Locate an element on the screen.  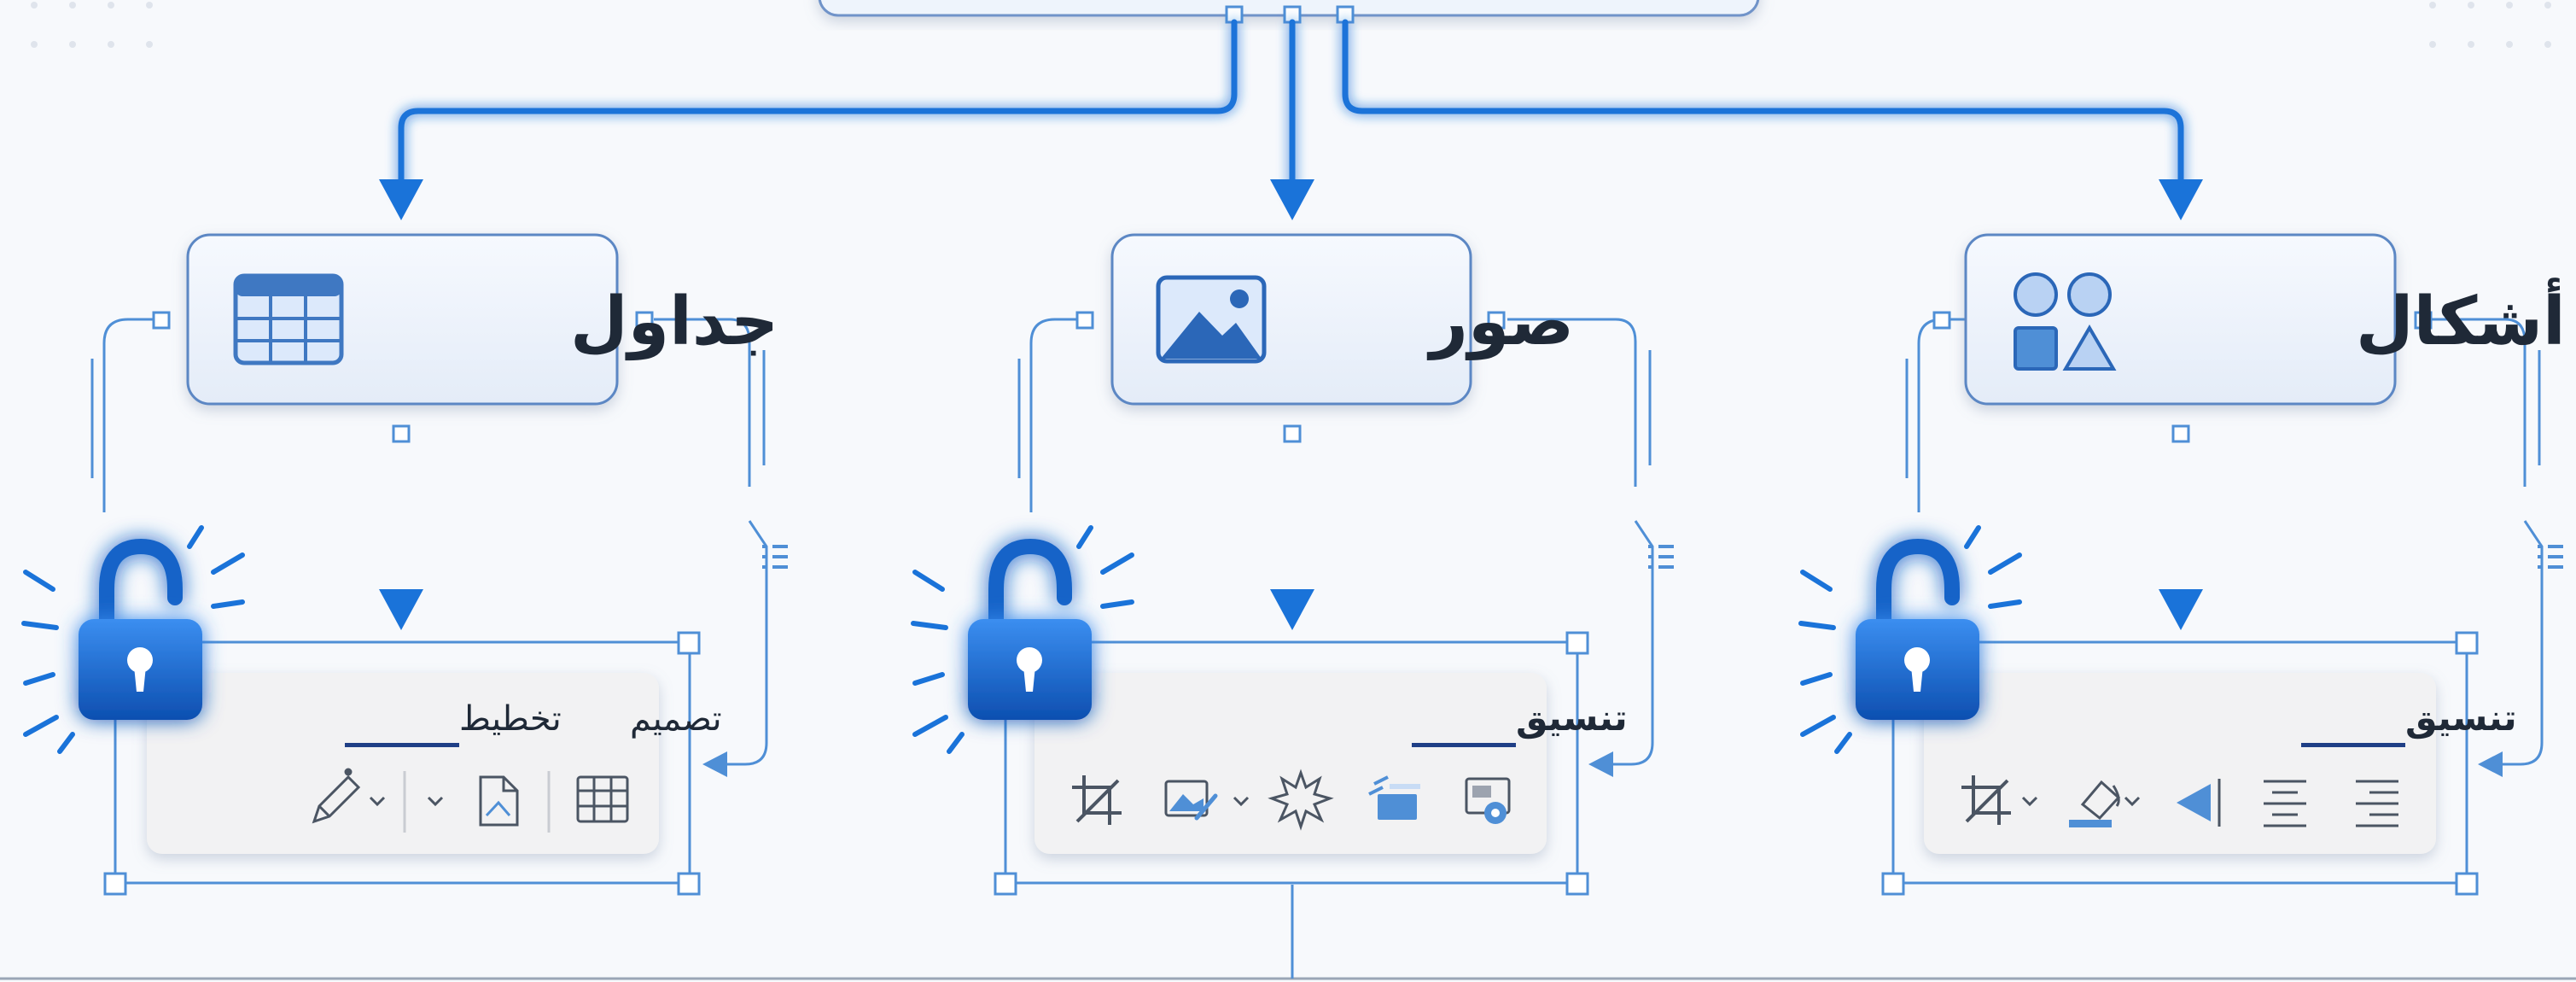
category-title: أشكال is located at coordinates (2461, 319).